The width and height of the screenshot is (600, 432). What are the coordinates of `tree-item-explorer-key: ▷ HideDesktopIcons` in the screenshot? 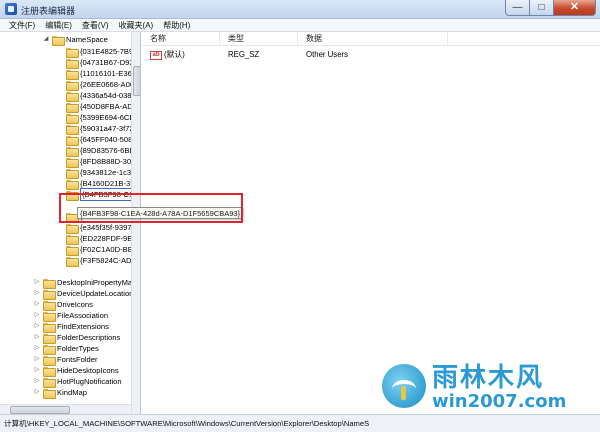 It's located at (76, 371).